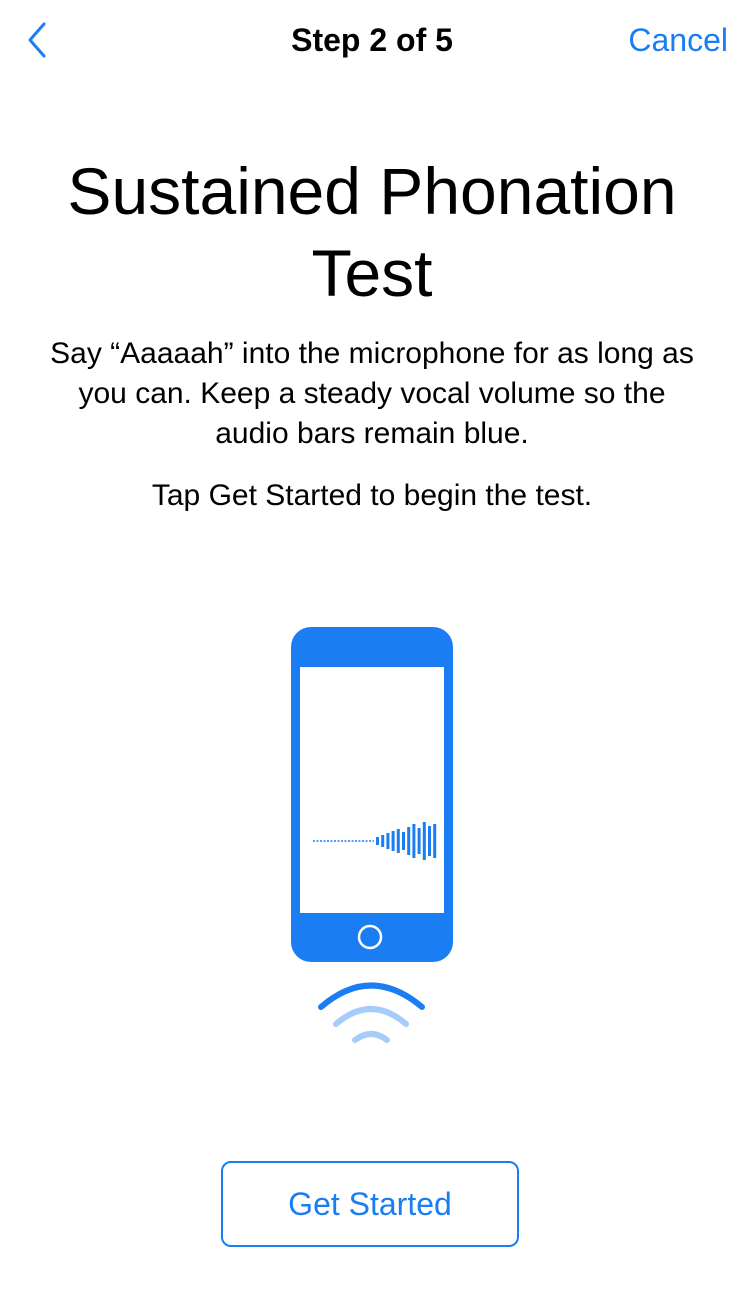 The image size is (744, 1289). What do you see at coordinates (372, 794) in the screenshot?
I see `phone-icon` at bounding box center [372, 794].